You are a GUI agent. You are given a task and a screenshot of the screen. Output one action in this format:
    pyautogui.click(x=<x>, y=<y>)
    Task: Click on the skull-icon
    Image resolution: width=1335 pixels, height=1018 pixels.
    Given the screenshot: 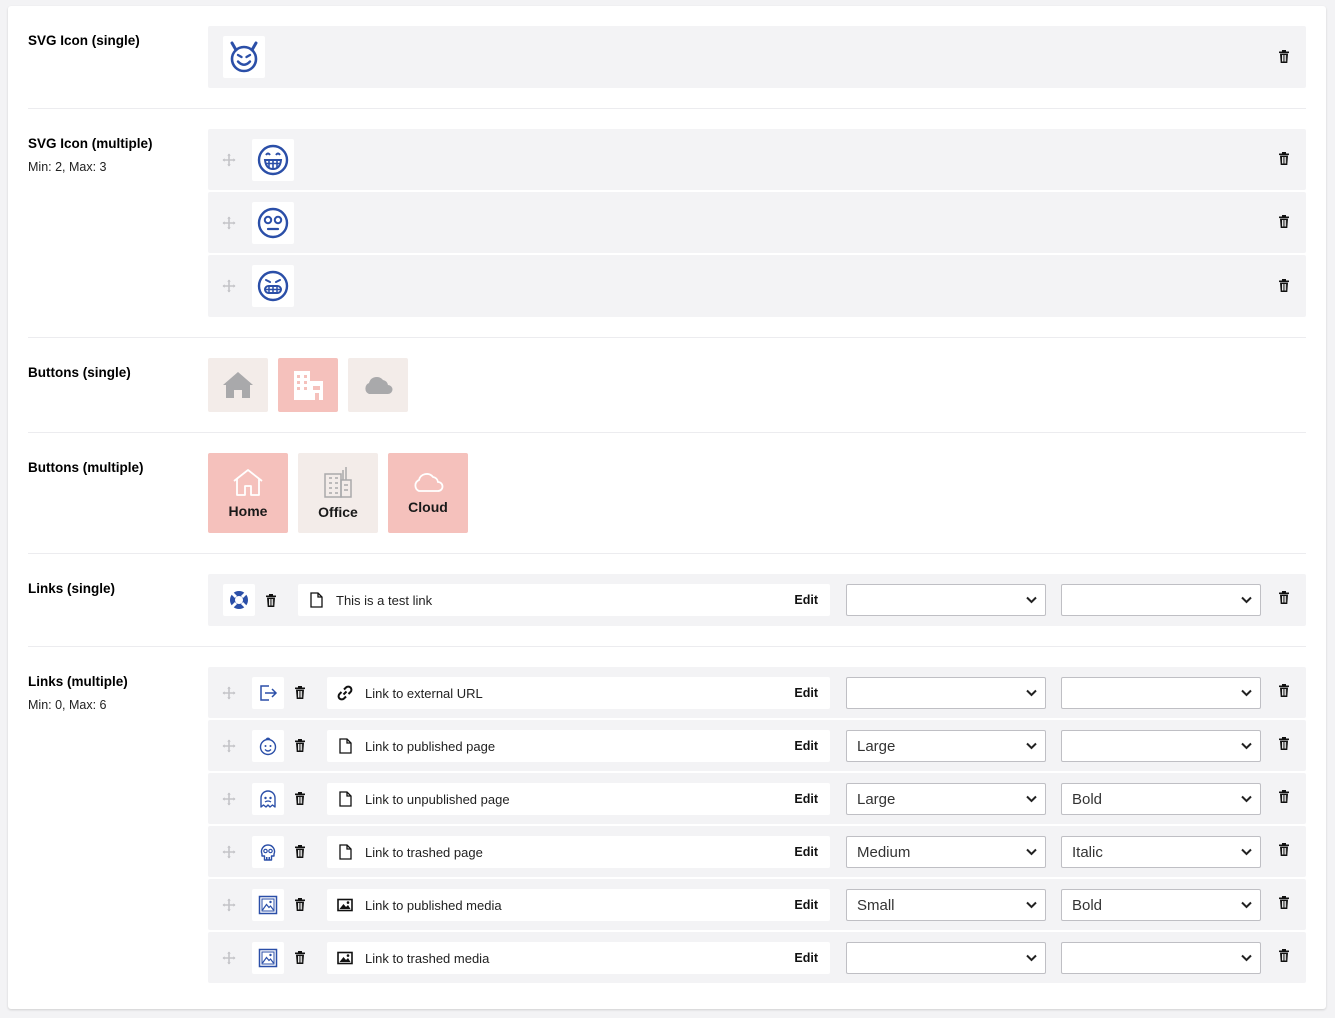 What is the action you would take?
    pyautogui.click(x=268, y=852)
    